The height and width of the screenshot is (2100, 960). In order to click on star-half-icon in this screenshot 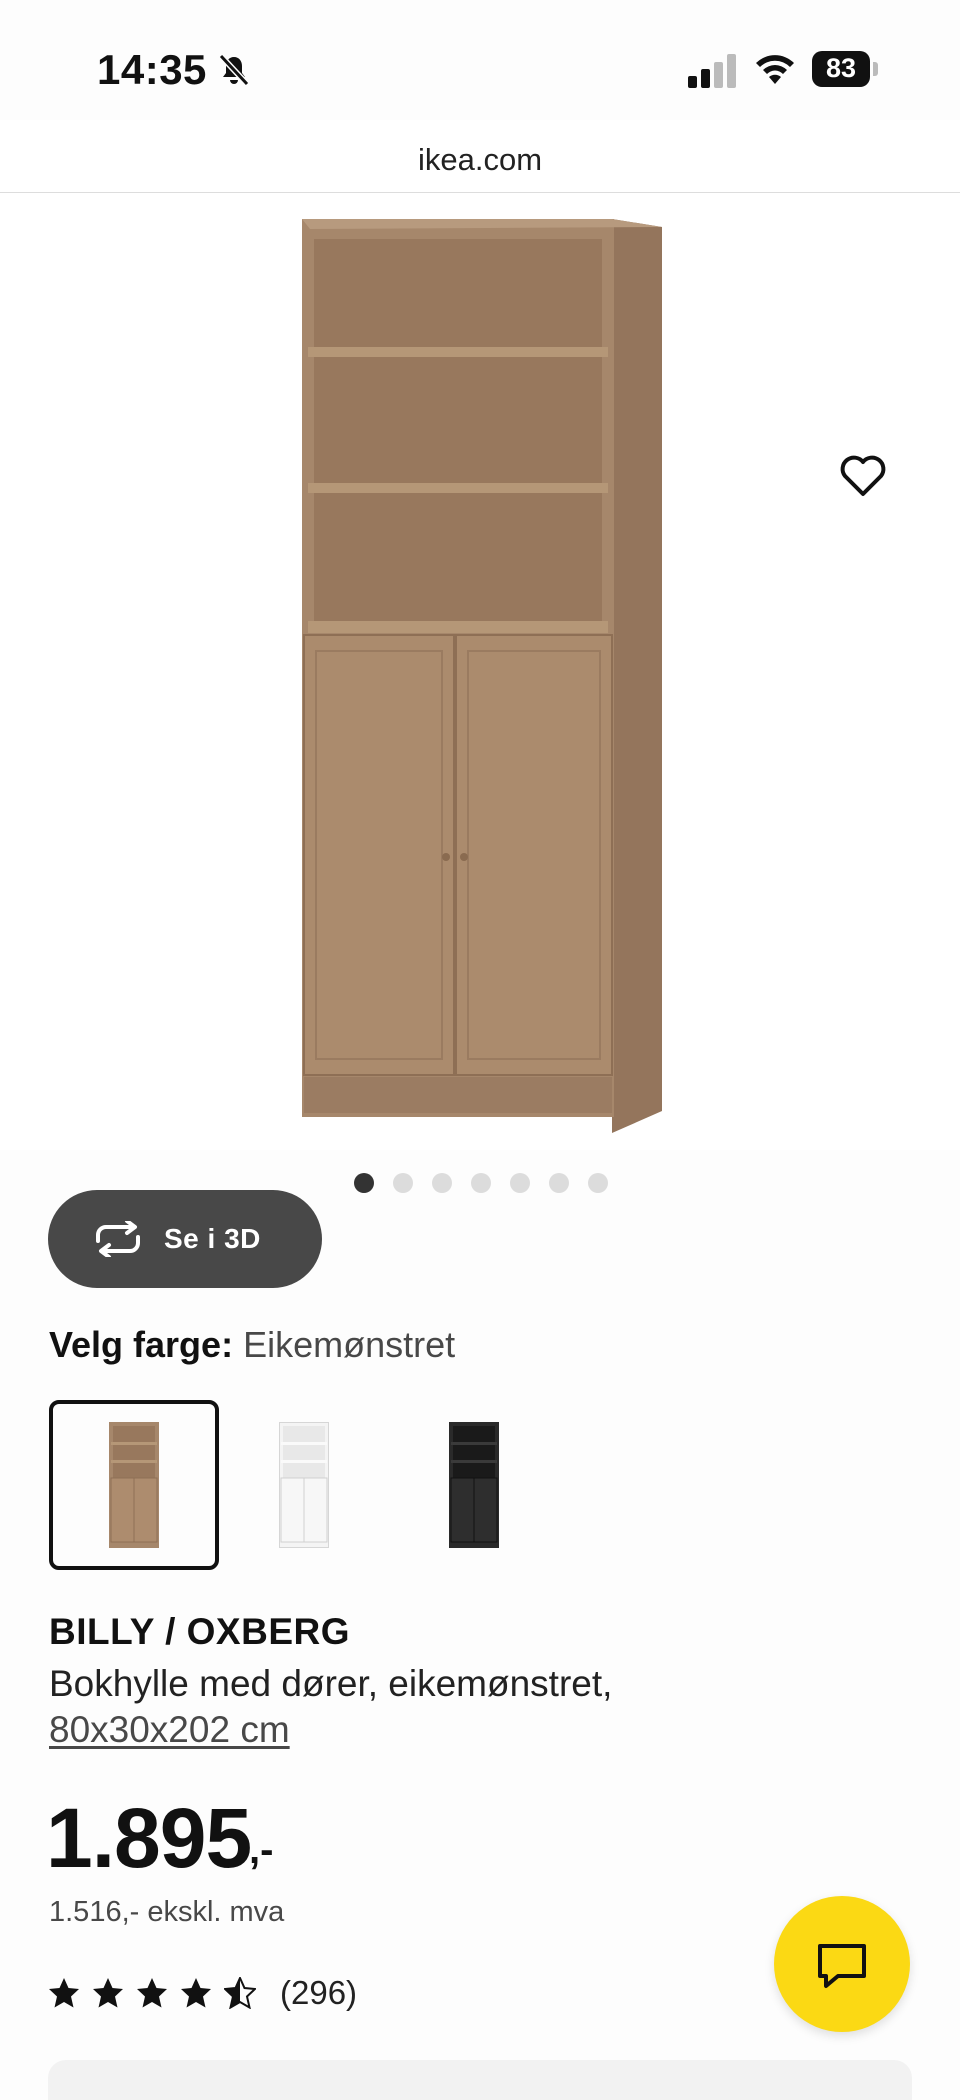, I will do `click(240, 1993)`.